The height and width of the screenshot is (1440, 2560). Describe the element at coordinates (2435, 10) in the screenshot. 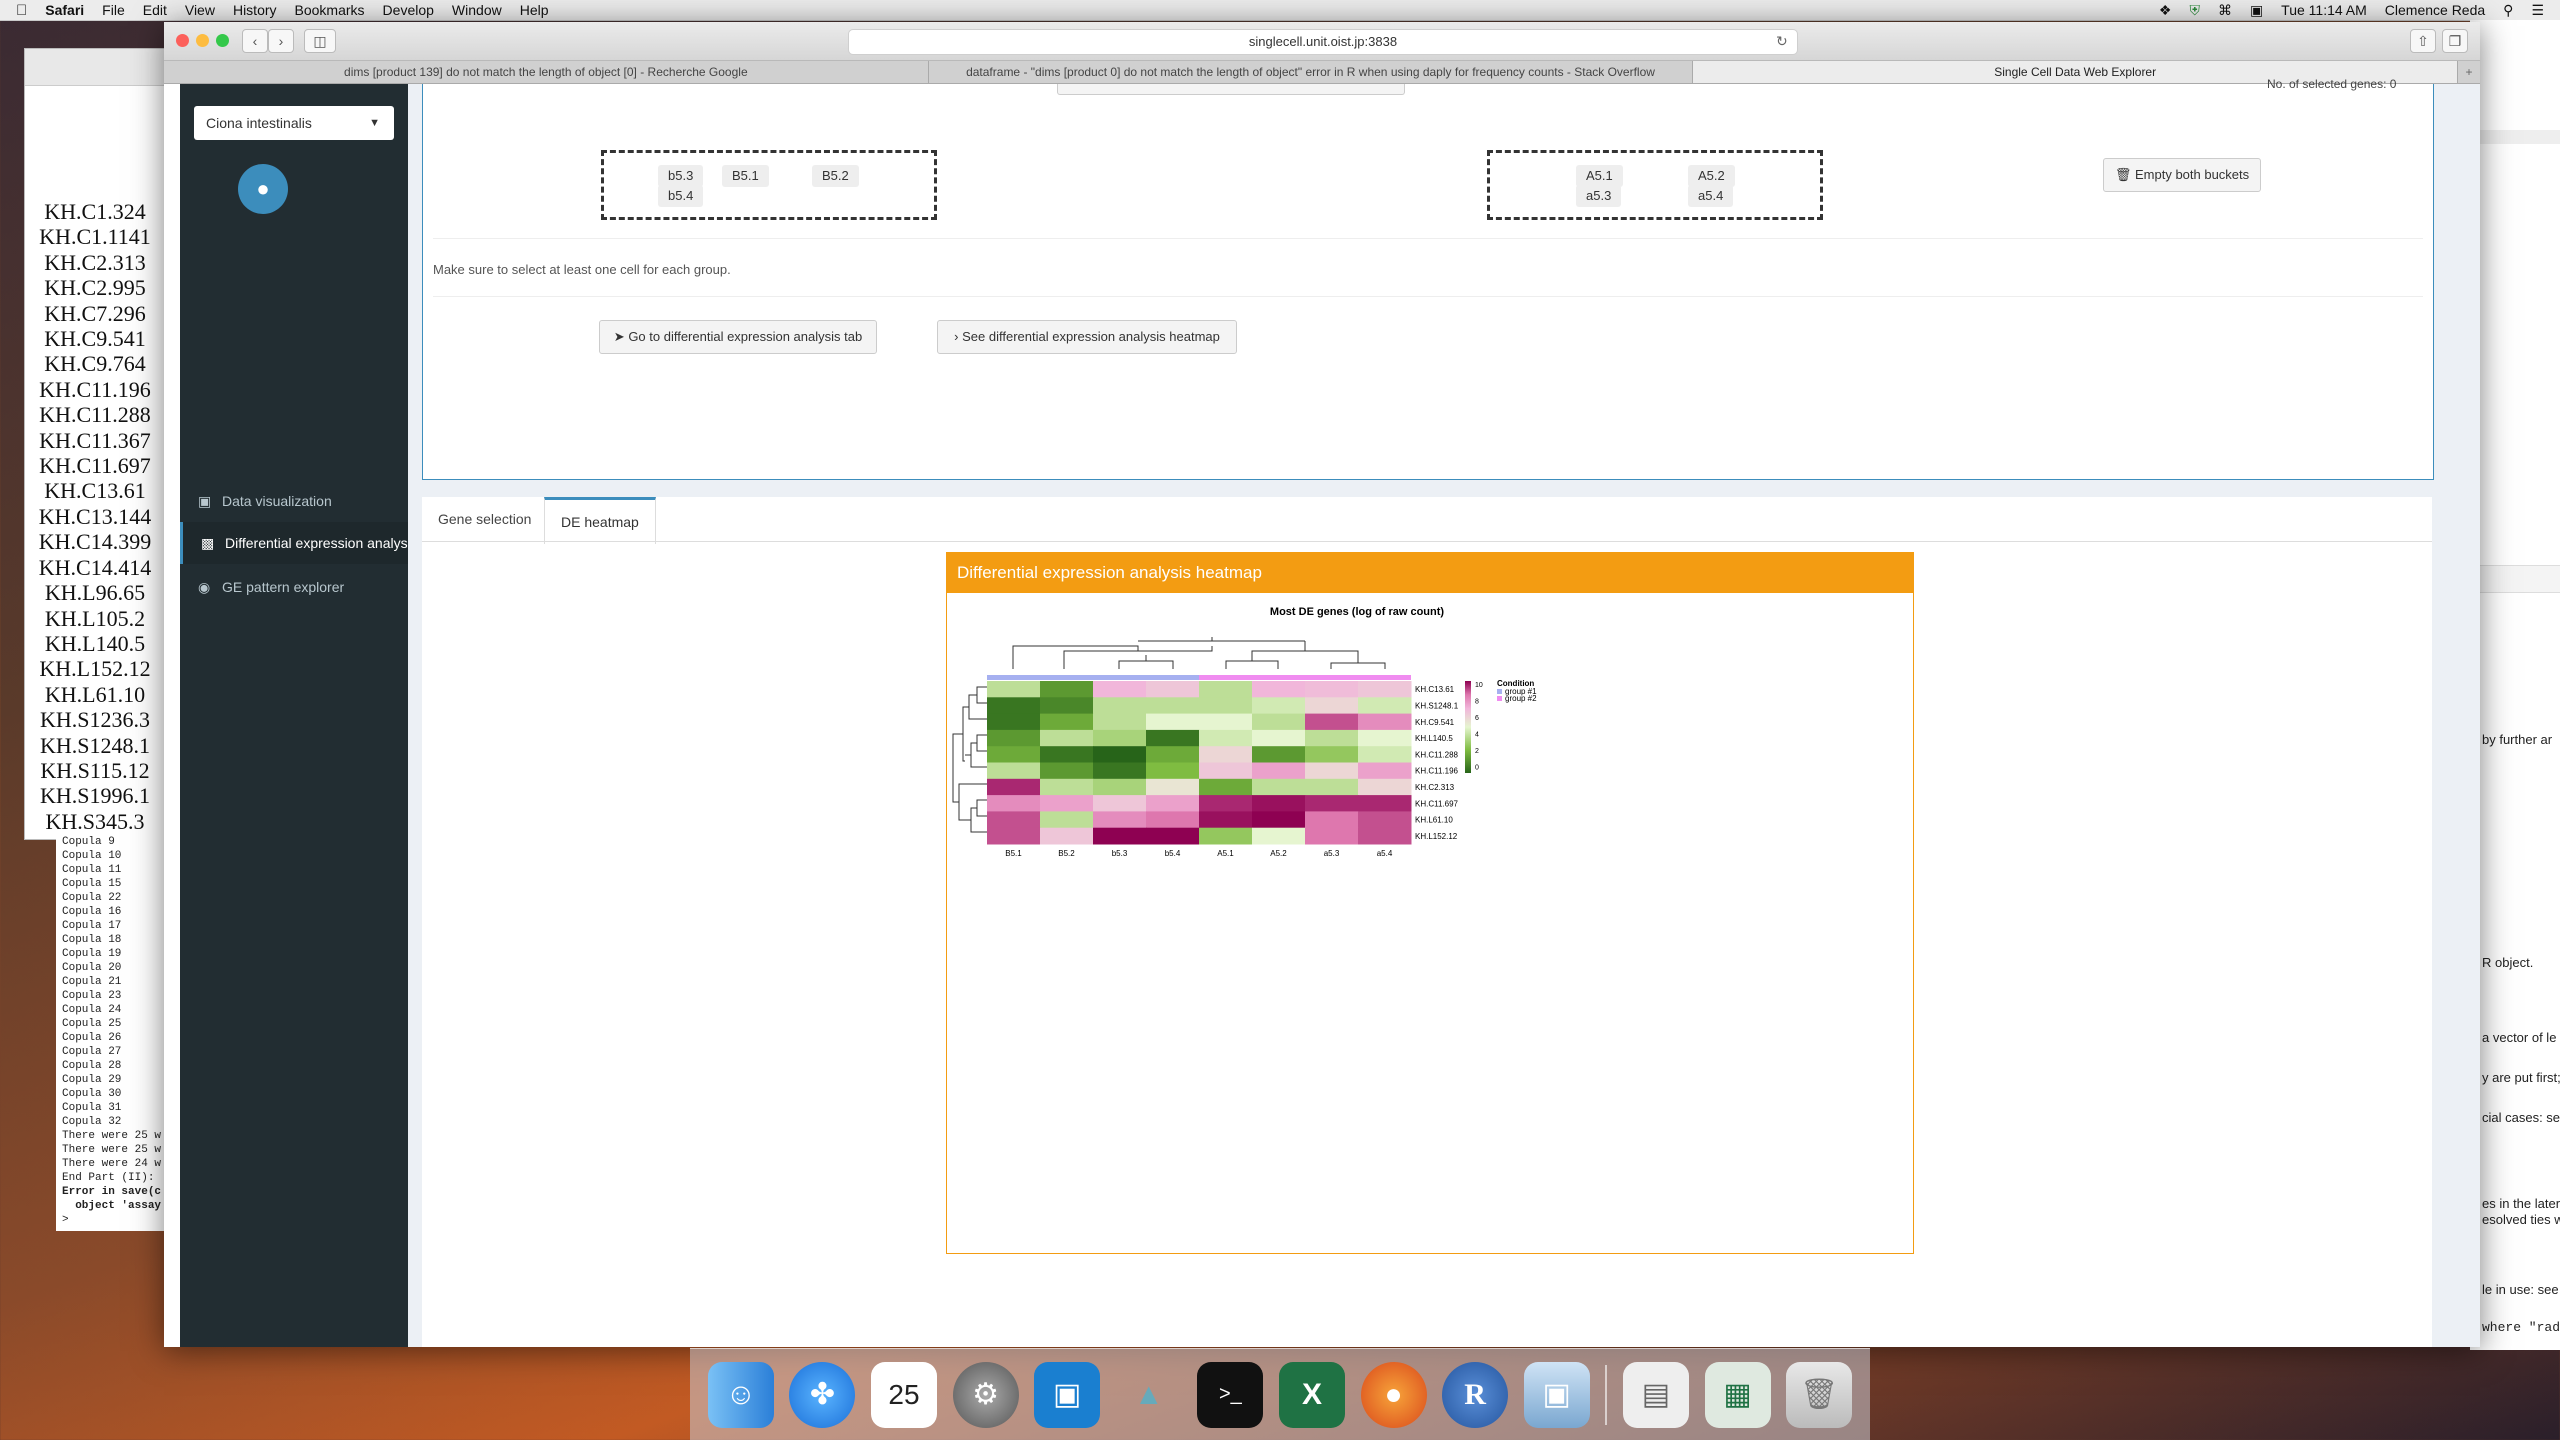

I see `user-name: Clemence Reda` at that location.